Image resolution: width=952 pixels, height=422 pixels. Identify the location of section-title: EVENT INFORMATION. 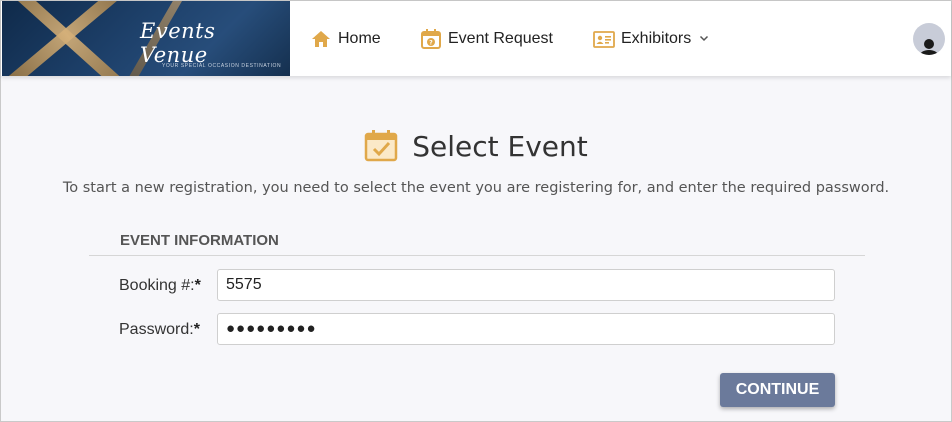
(199, 240).